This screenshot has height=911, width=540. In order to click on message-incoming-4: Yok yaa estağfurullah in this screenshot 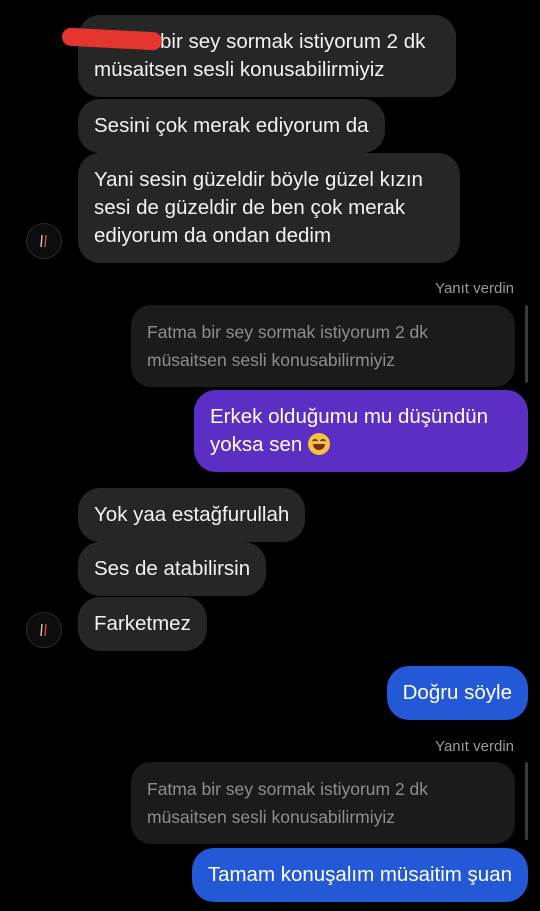, I will do `click(192, 515)`.